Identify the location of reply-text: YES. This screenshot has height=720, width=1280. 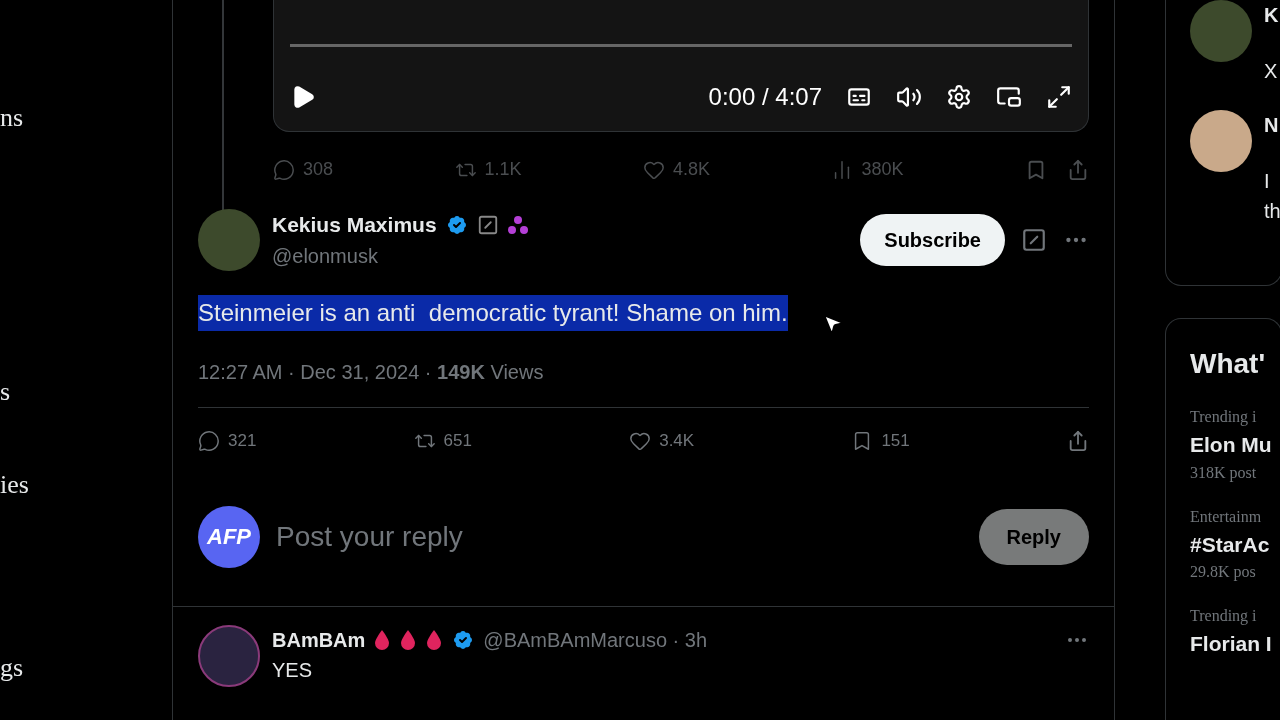
(293, 670).